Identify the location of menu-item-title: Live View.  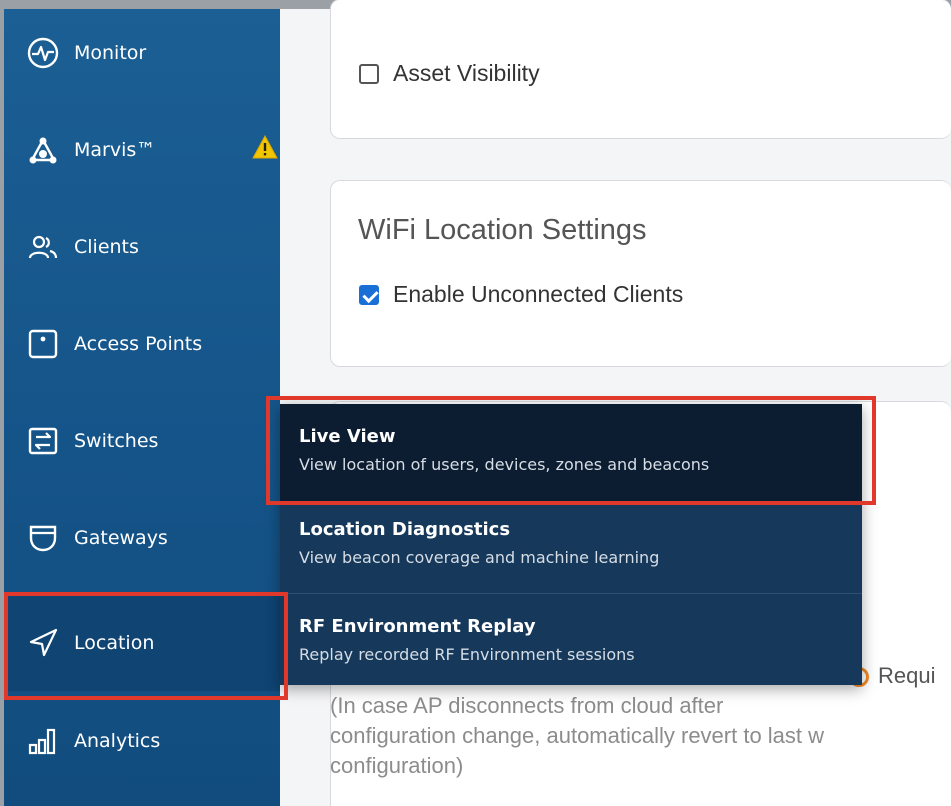
(347, 436).